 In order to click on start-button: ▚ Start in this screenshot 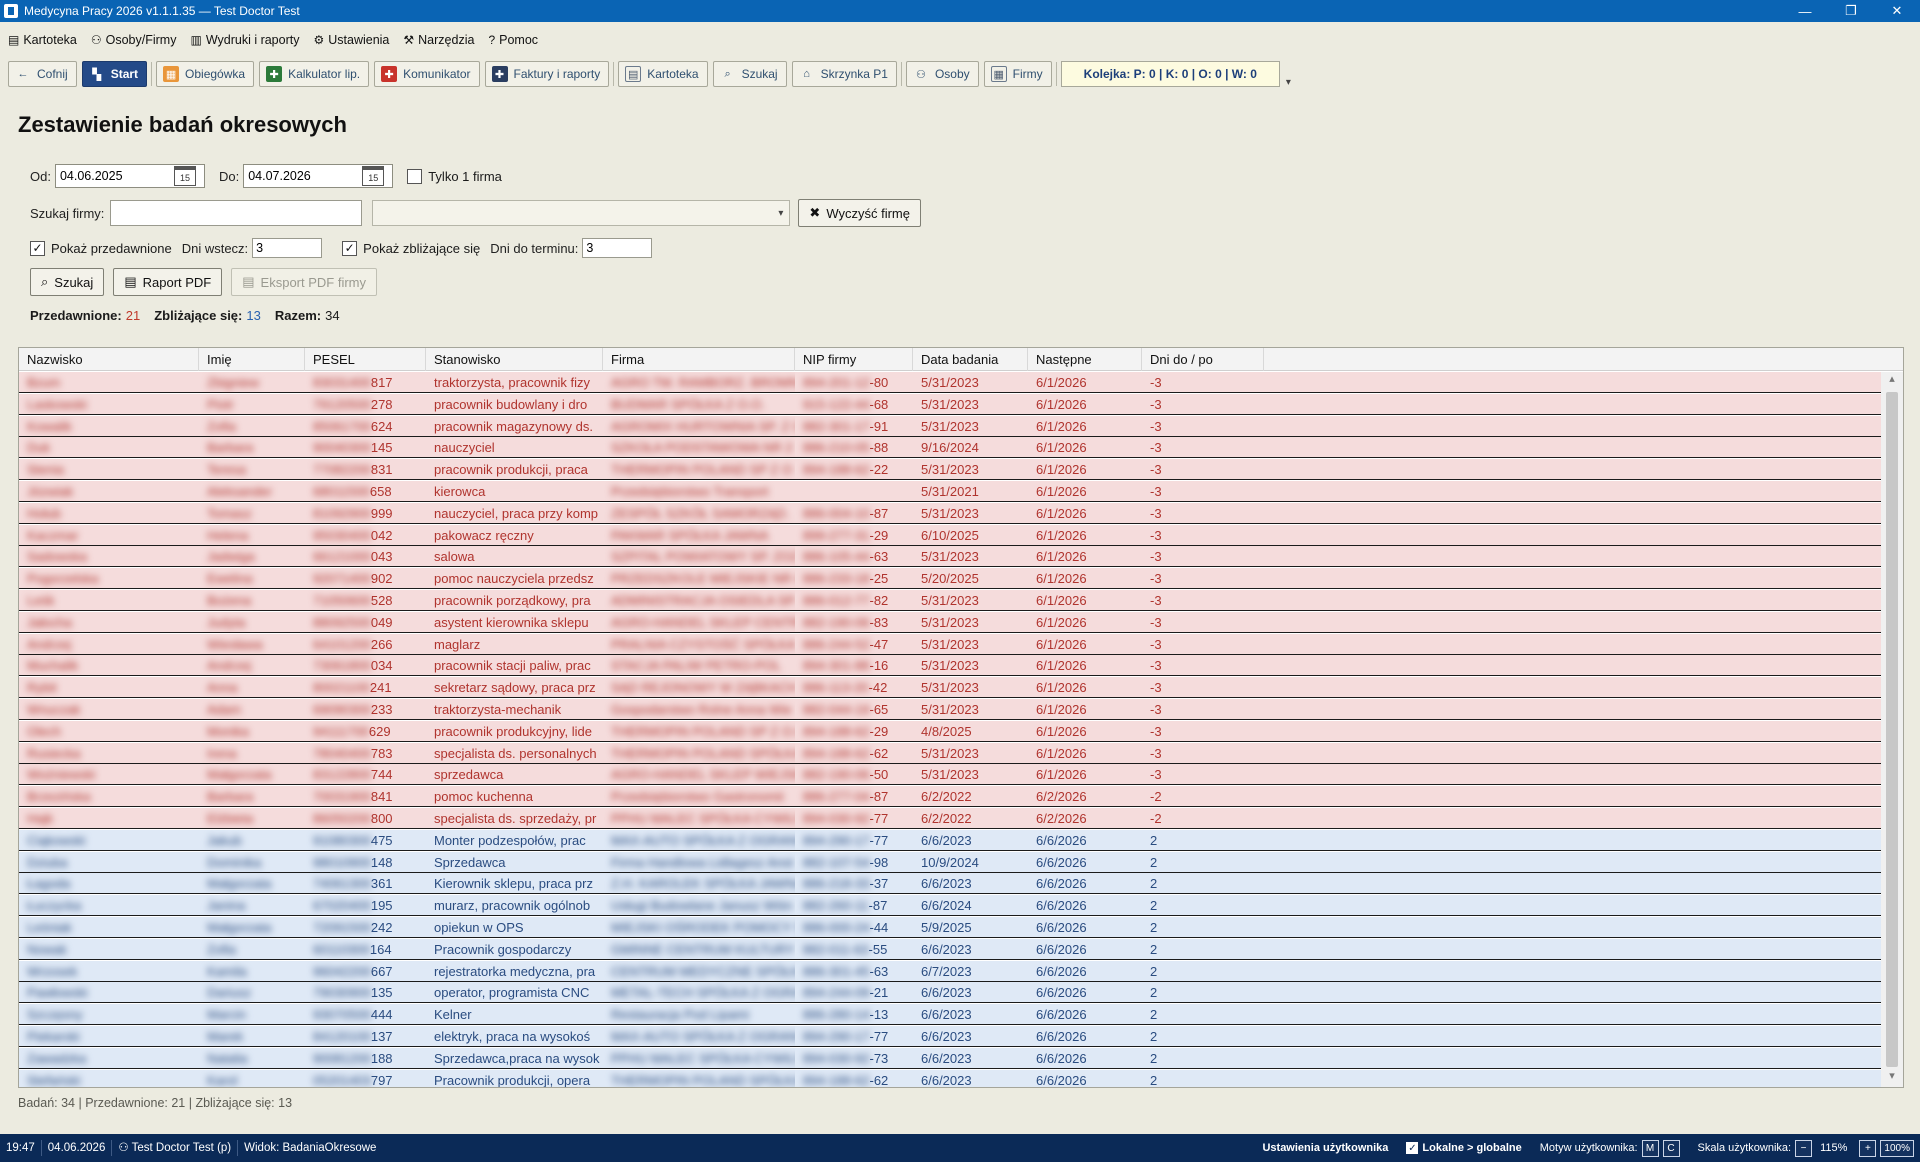, I will do `click(114, 74)`.